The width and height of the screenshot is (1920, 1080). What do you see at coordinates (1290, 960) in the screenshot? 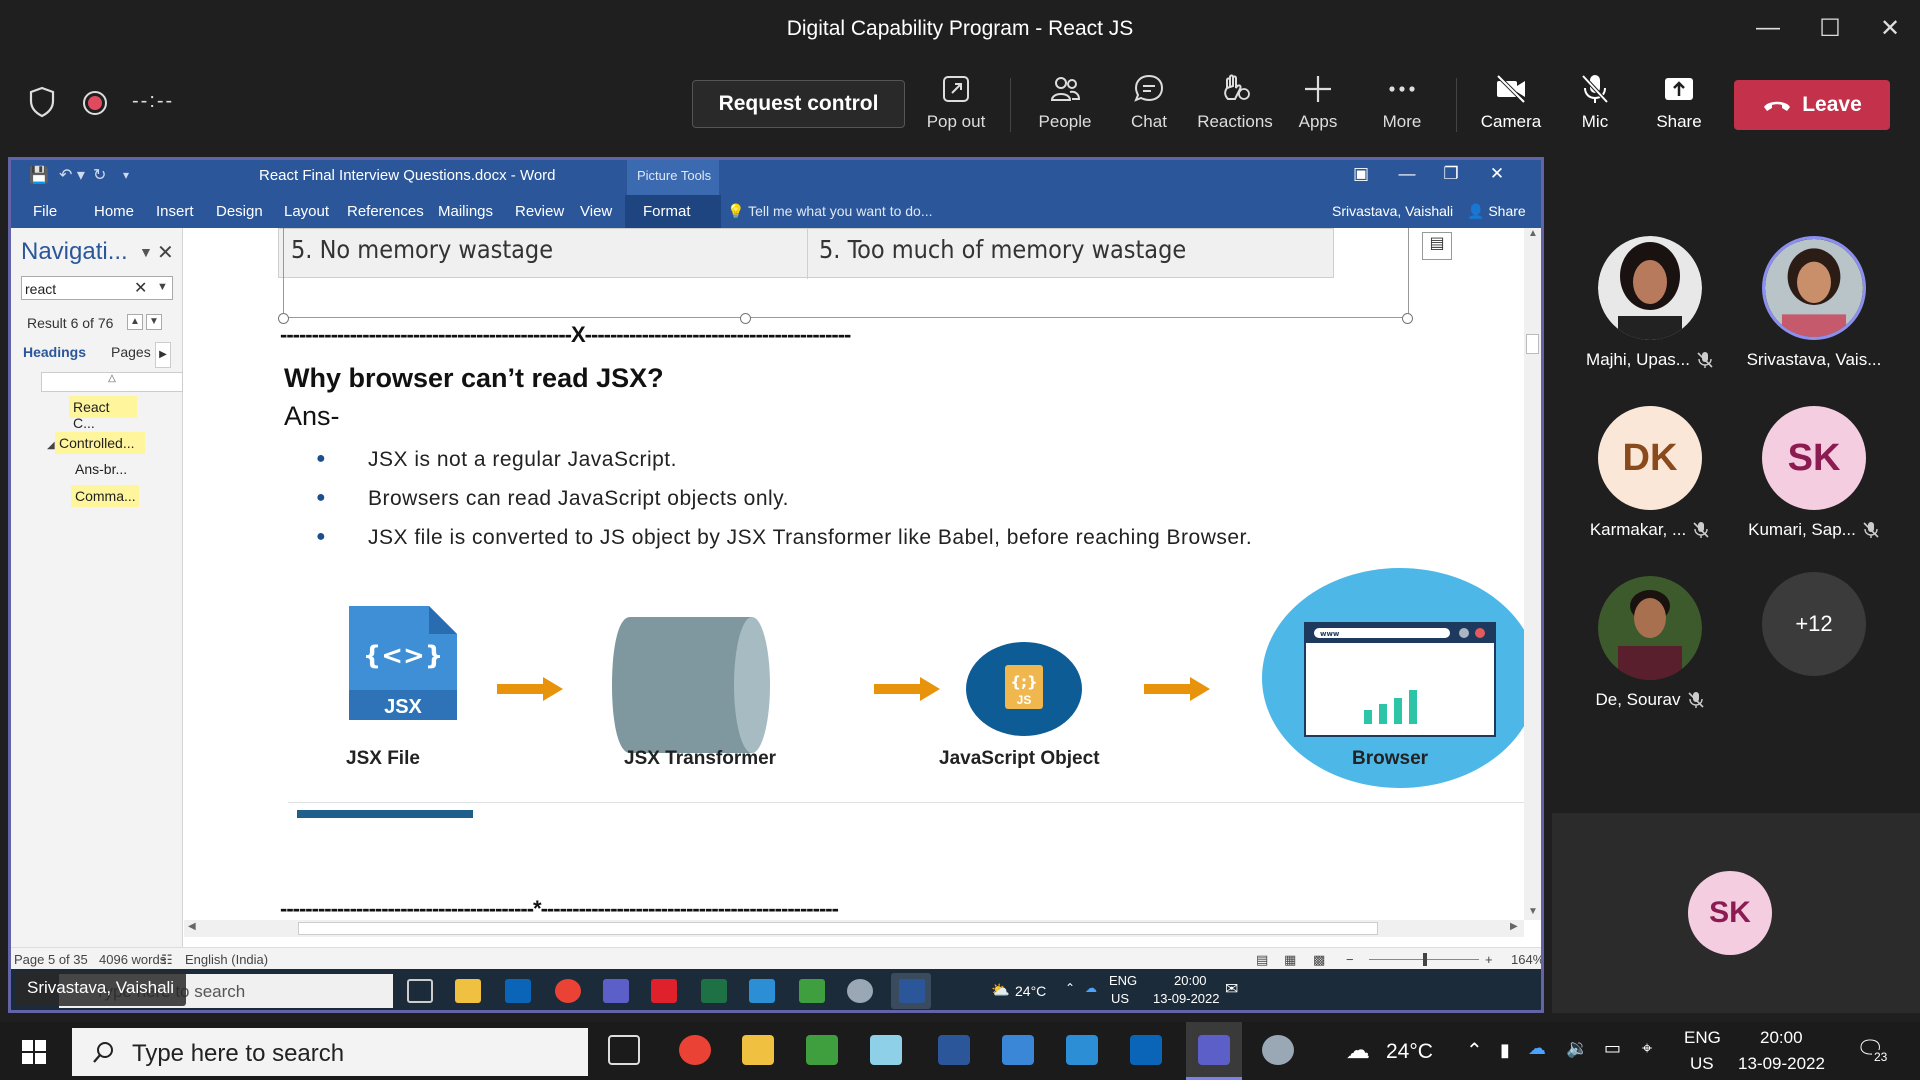
I see `print-layout-icon: ▦` at bounding box center [1290, 960].